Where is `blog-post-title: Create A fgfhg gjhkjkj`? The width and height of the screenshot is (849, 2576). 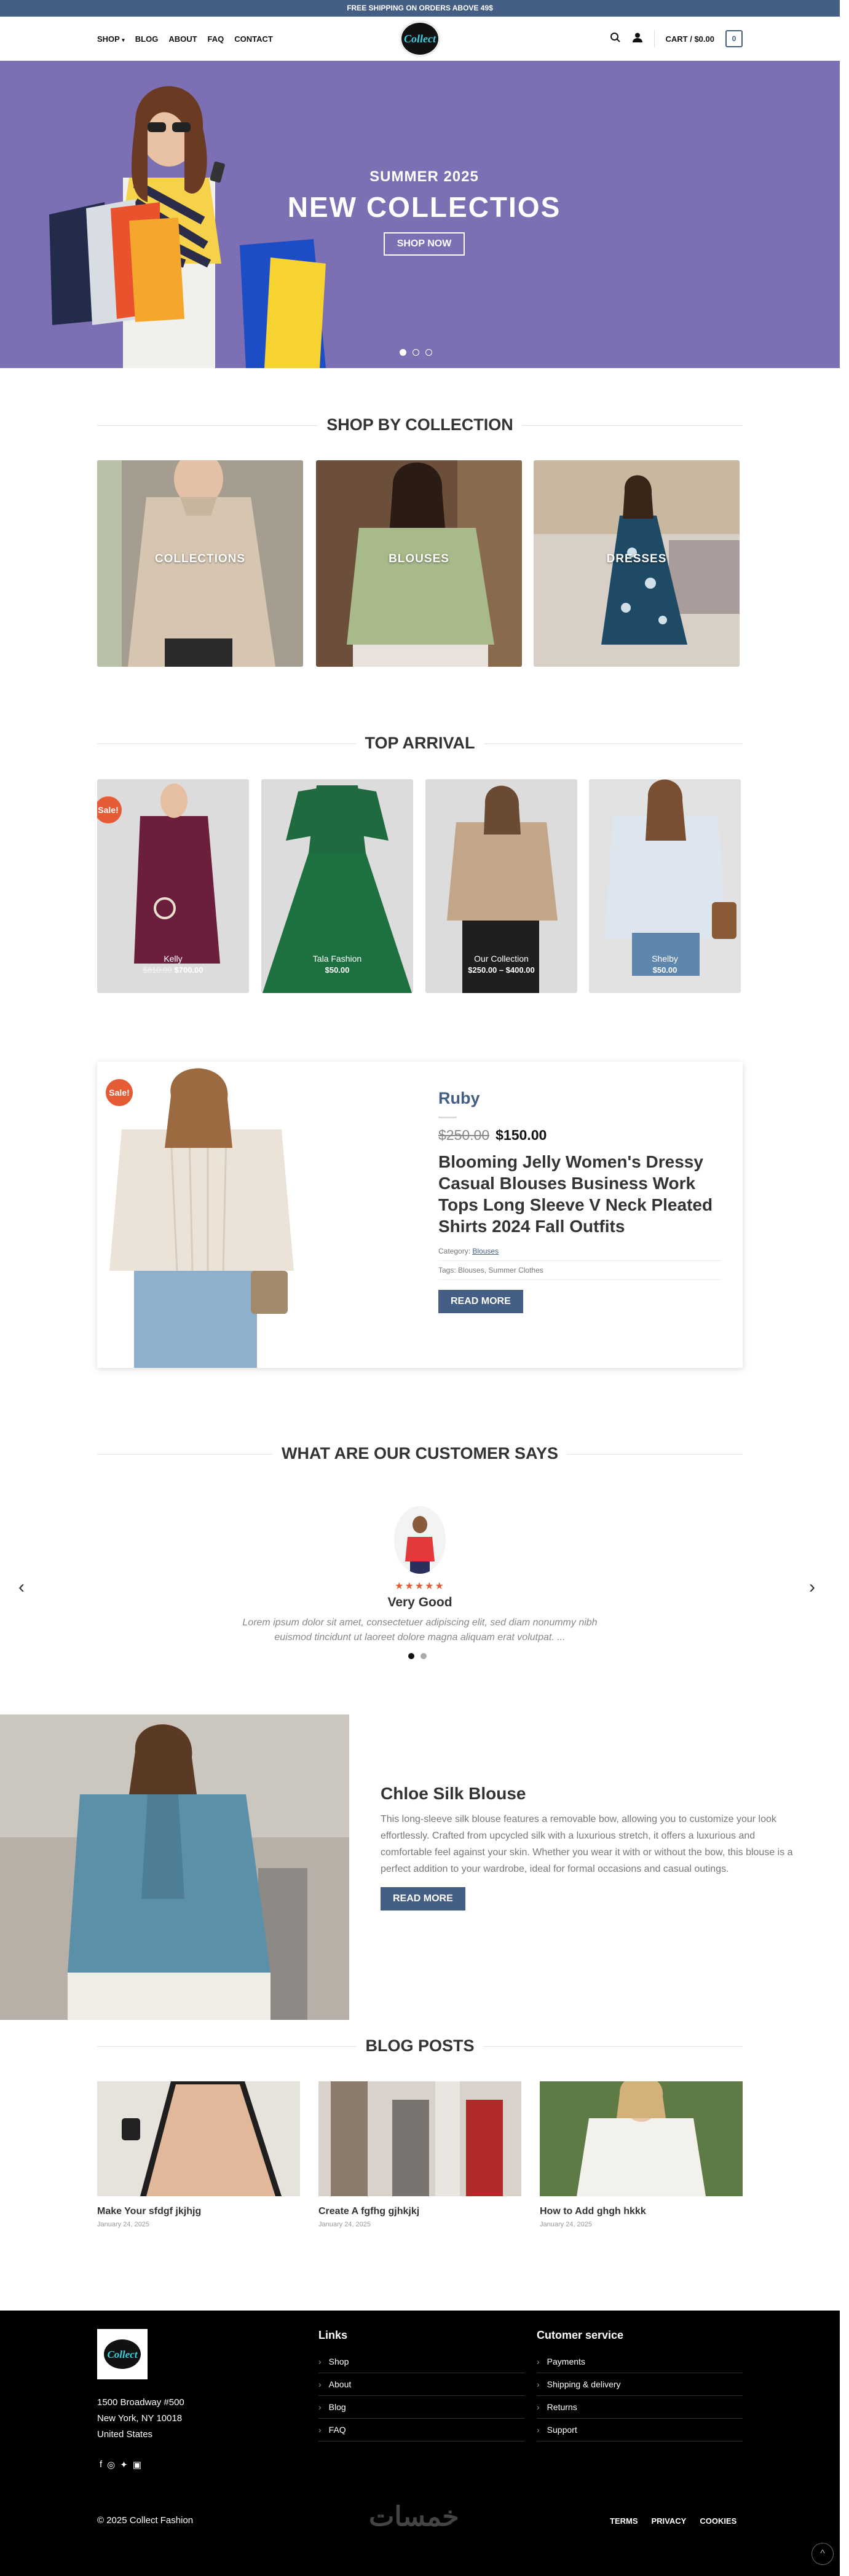
blog-post-title: Create A fgfhg gjhkjkj is located at coordinates (419, 2211).